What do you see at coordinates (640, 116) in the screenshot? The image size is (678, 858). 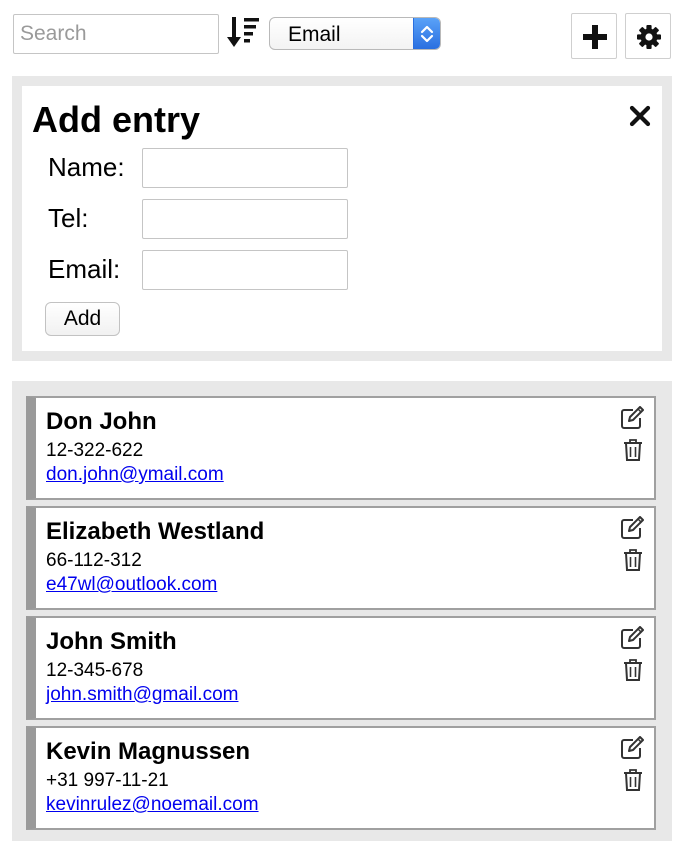 I see `close-icon` at bounding box center [640, 116].